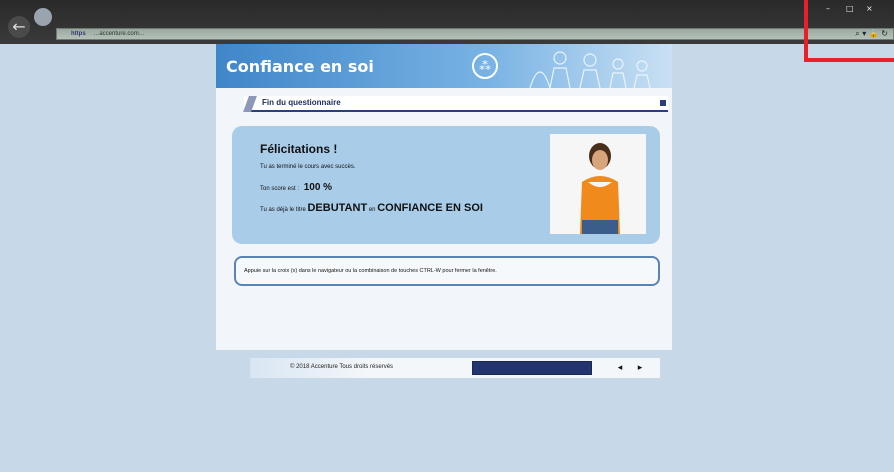 The image size is (894, 472). Describe the element at coordinates (849, 31) in the screenshot. I see `window-controls-highlight: – □ ×` at that location.